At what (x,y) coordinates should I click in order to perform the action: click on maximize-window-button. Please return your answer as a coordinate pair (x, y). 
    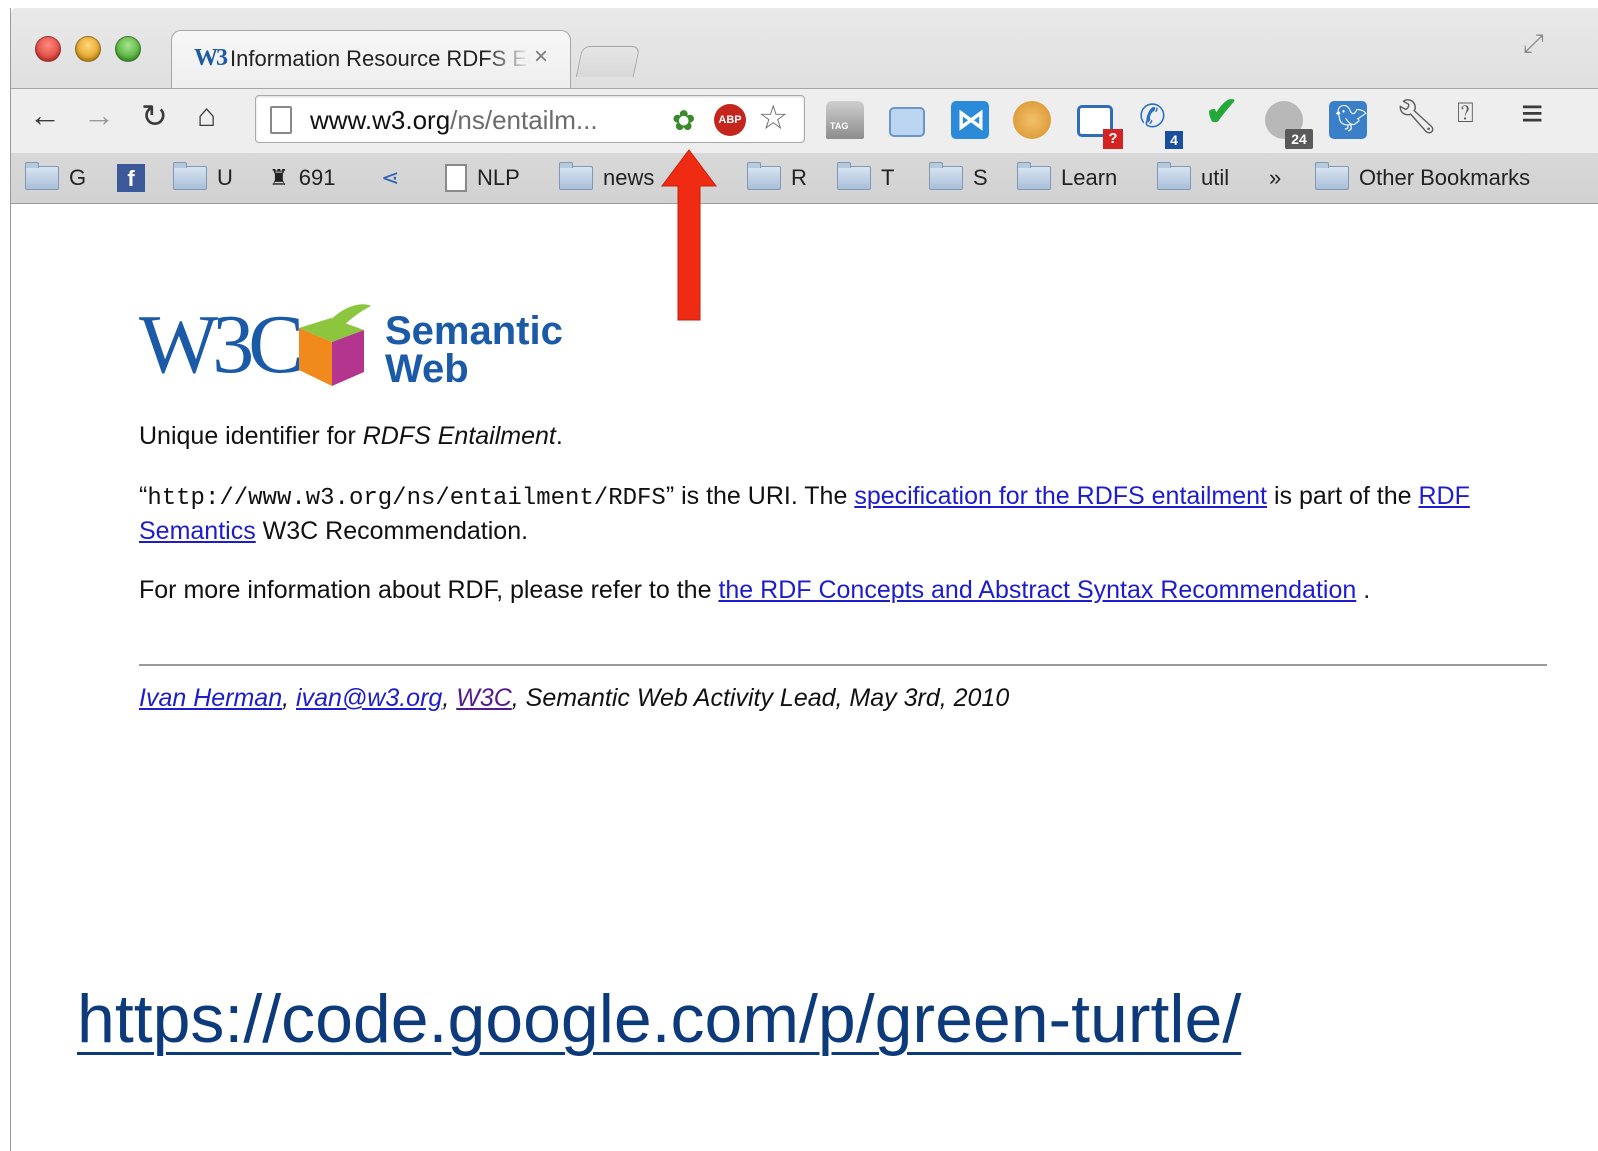
    Looking at the image, I should click on (128, 49).